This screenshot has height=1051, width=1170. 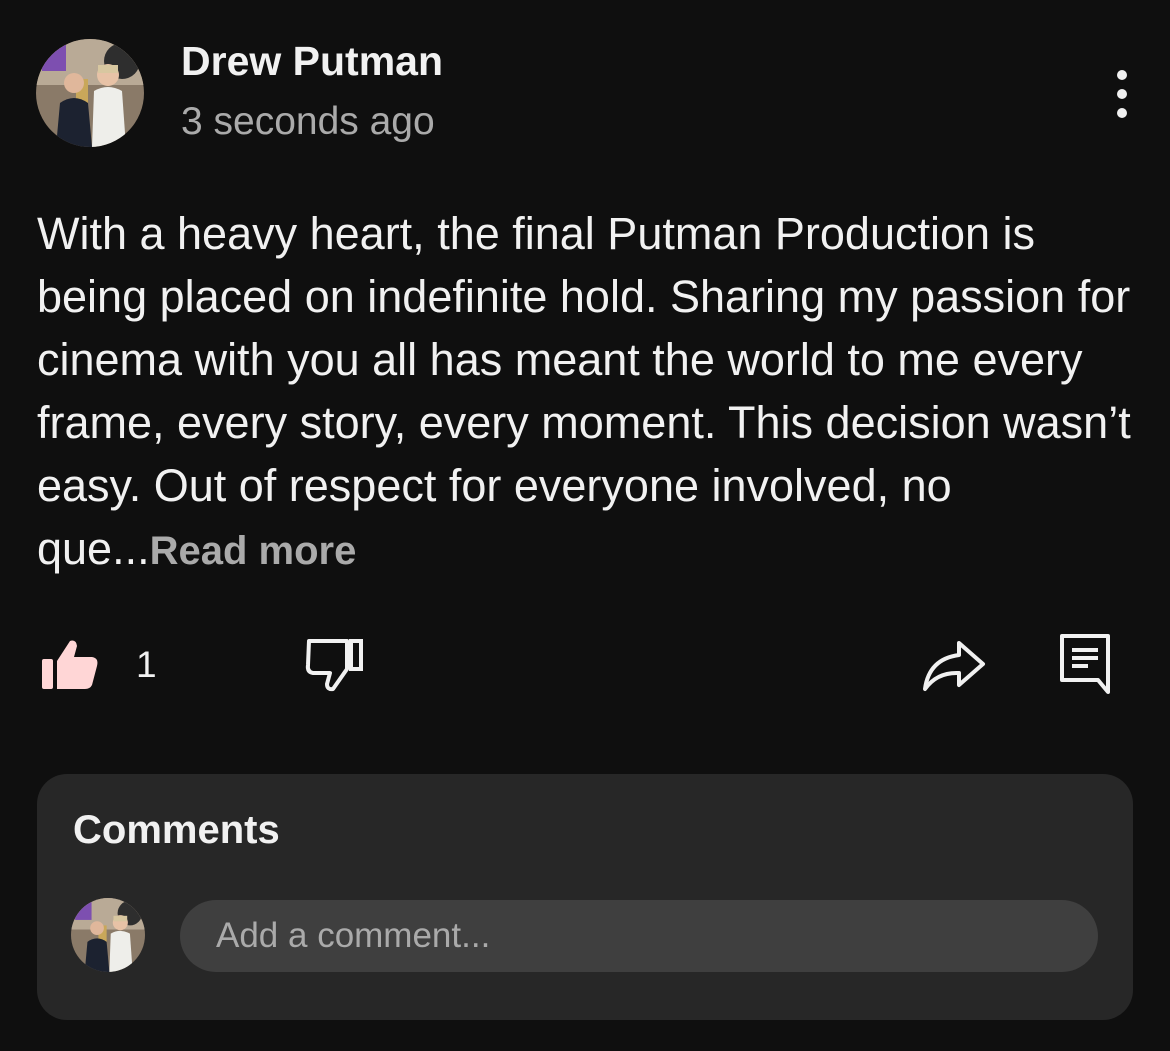 I want to click on comments-heading: Comments, so click(x=176, y=830).